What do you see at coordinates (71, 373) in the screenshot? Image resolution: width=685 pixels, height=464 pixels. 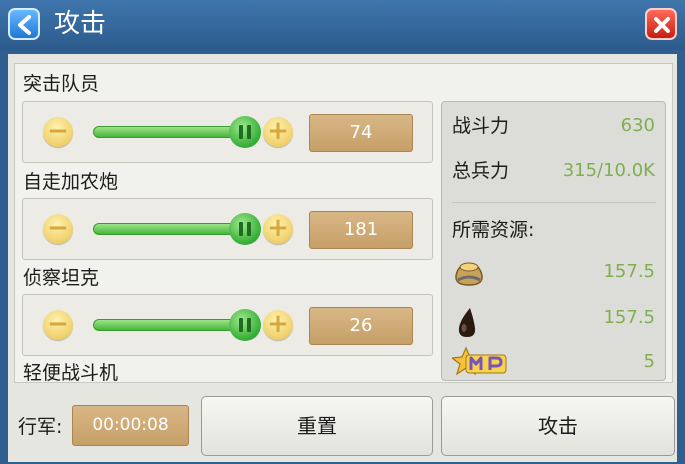 I see `unit-label: 轻便战斗机` at bounding box center [71, 373].